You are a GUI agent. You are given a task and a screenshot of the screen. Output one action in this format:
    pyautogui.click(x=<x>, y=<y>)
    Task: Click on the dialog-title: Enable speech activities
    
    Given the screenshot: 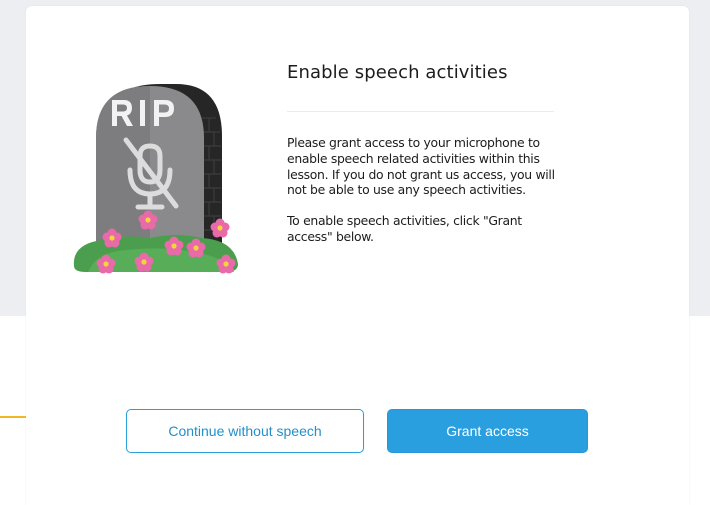 What is the action you would take?
    pyautogui.click(x=397, y=72)
    